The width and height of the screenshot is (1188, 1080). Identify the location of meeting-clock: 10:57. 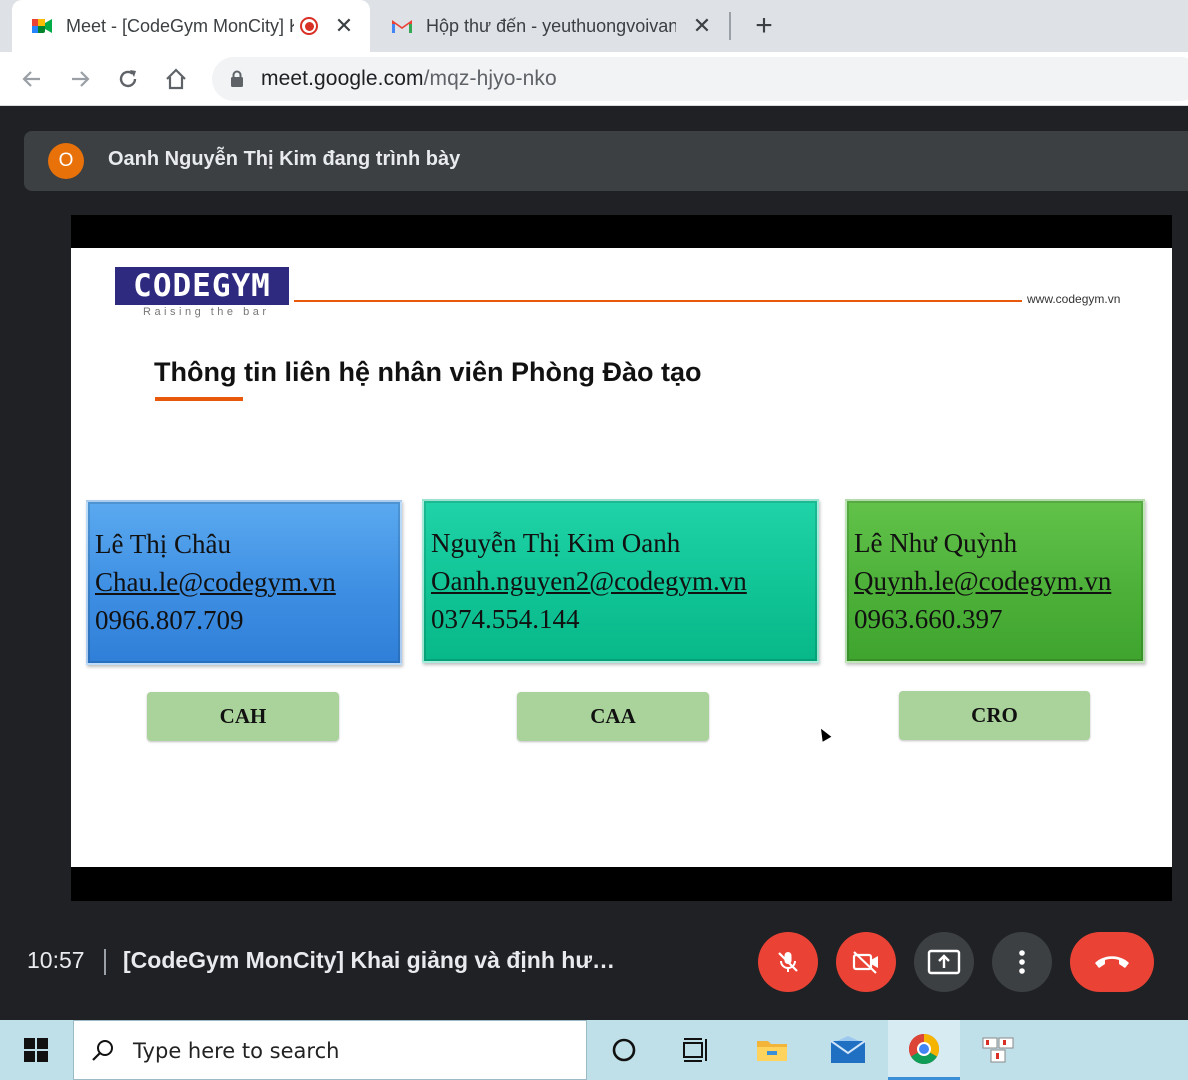
(56, 960).